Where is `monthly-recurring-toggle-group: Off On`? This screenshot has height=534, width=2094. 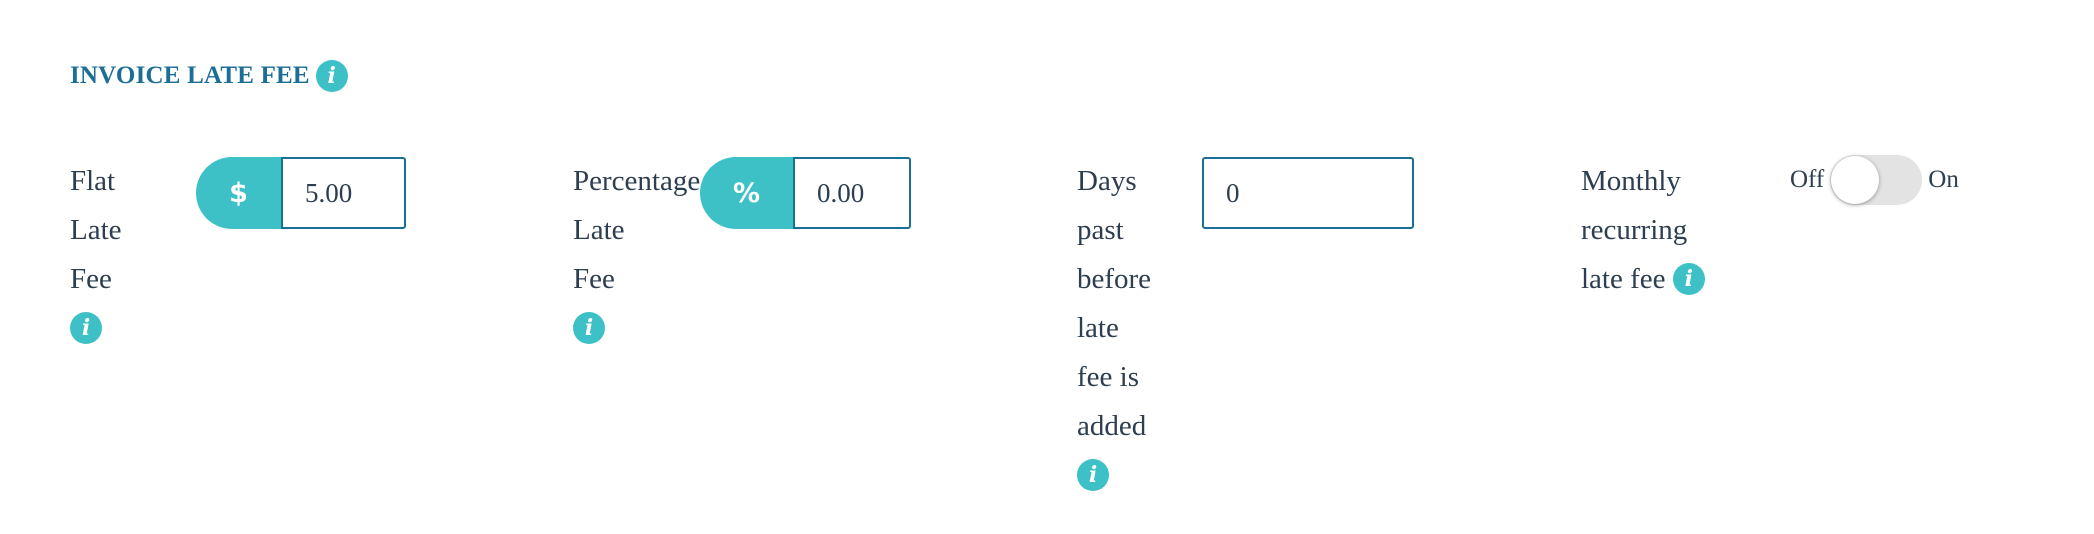
monthly-recurring-toggle-group: Off On is located at coordinates (1874, 180).